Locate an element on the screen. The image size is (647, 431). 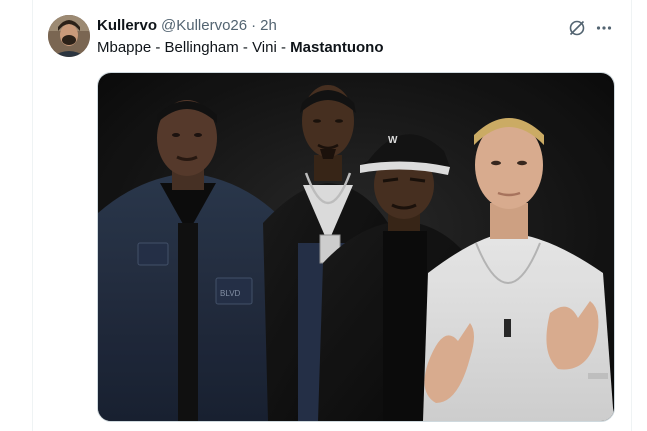
author-handle: @Kullervo26 is located at coordinates (204, 26).